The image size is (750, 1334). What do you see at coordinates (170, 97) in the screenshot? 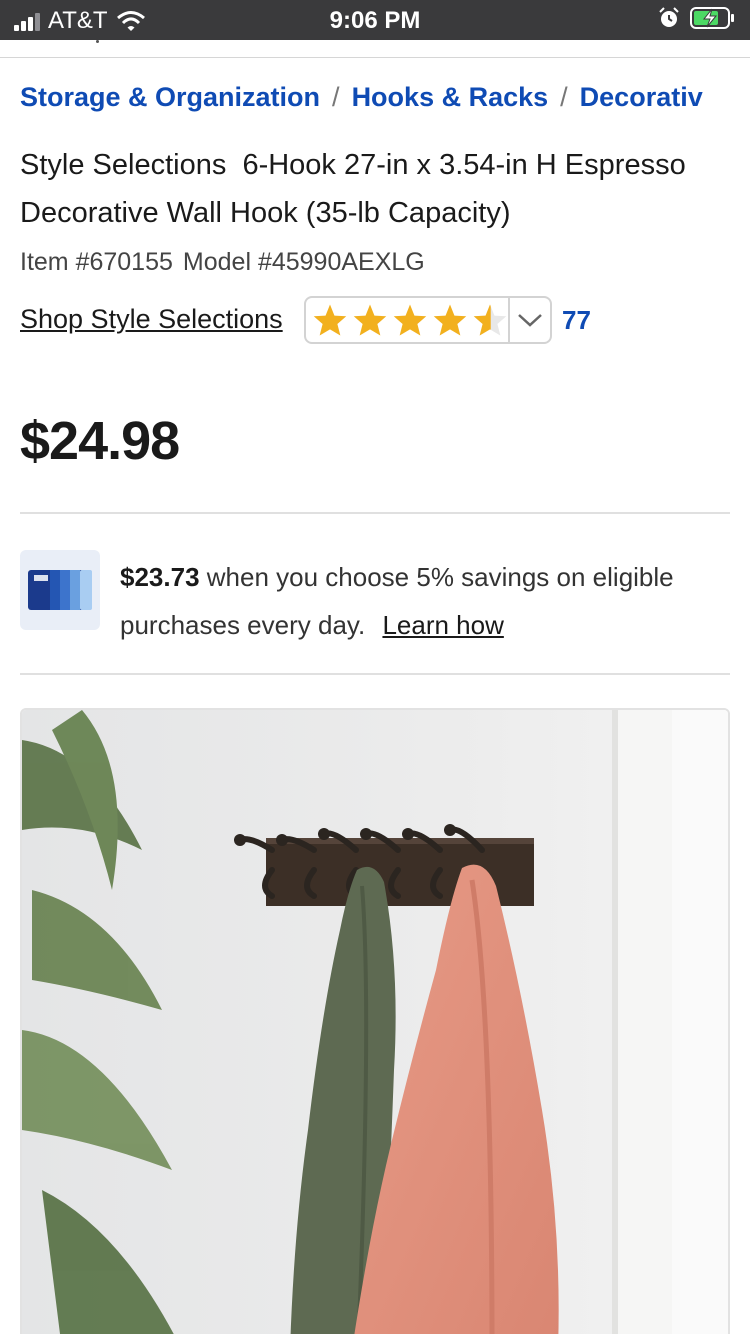
I see `breadcrumb-storage-organization: Storage & Organization` at bounding box center [170, 97].